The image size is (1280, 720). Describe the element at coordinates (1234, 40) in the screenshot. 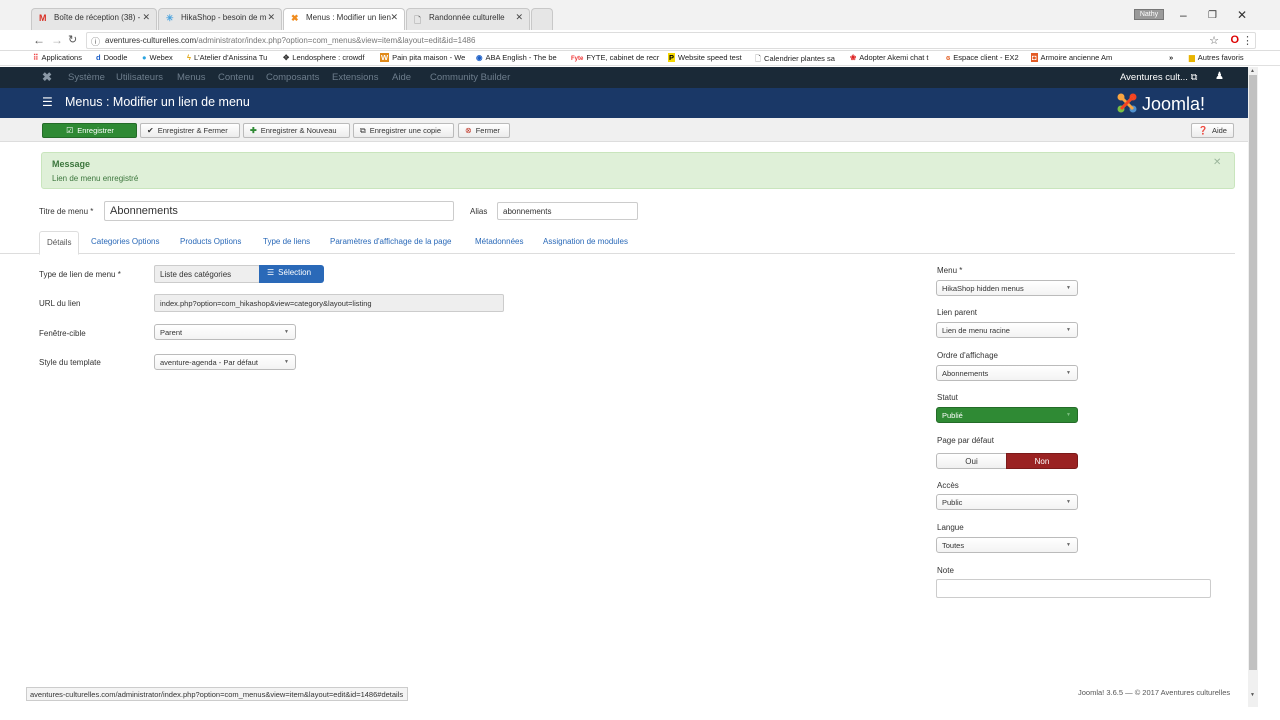

I see `opera-icon: O` at that location.